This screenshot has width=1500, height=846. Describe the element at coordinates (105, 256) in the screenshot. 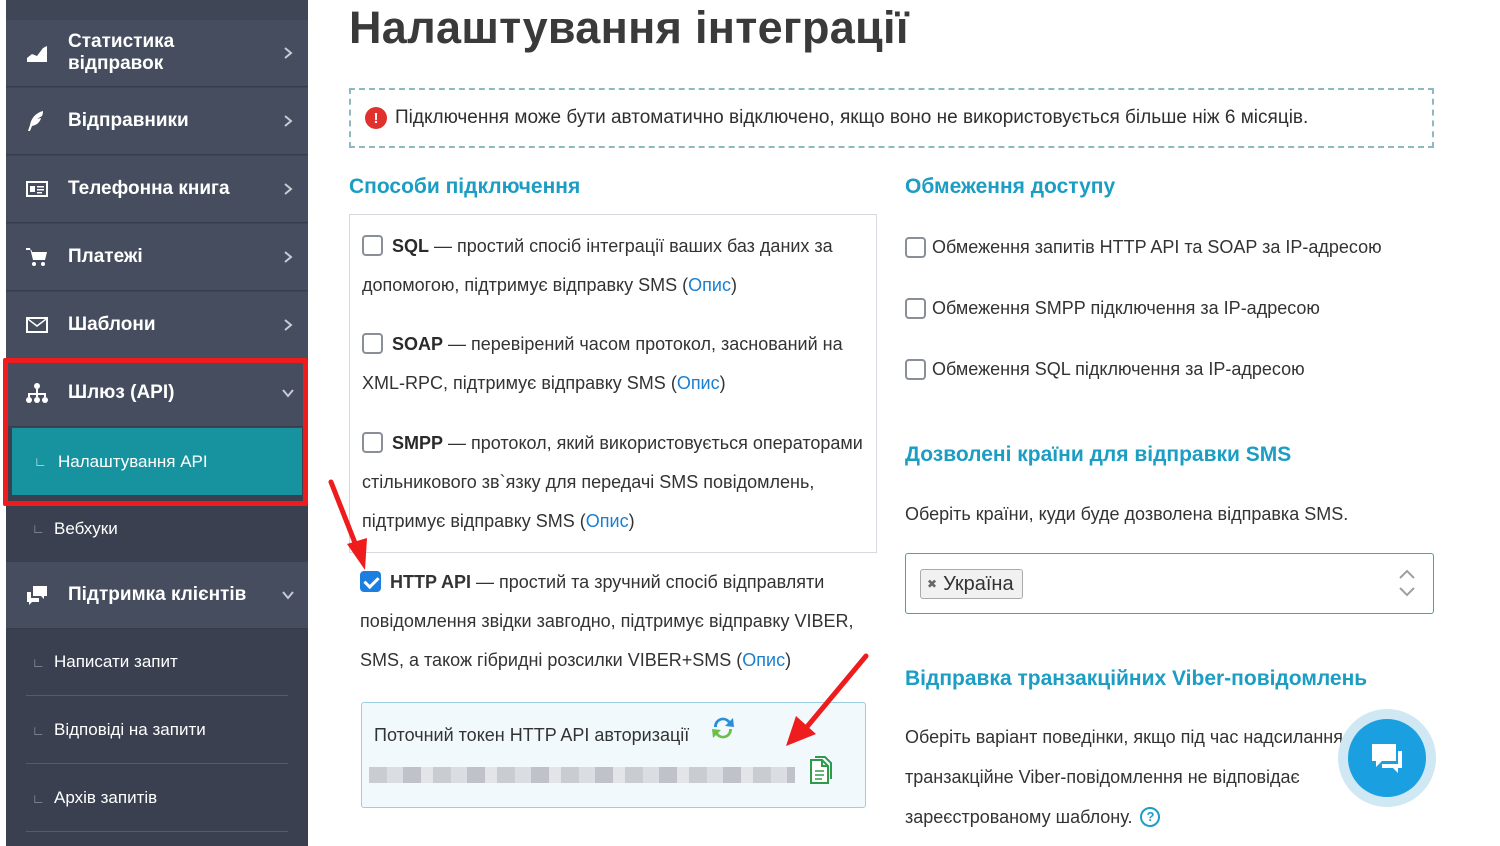

I see `sidebar-item-label: Платежі` at that location.